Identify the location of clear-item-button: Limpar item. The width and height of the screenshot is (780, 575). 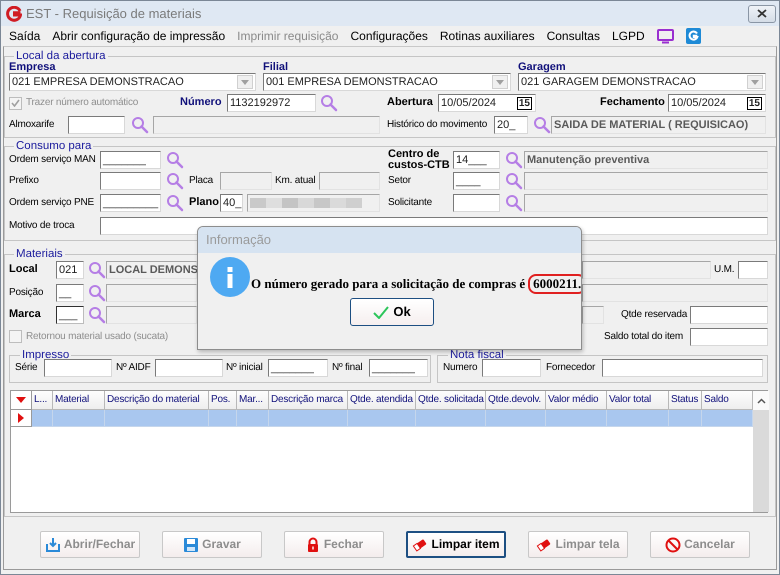
(456, 544).